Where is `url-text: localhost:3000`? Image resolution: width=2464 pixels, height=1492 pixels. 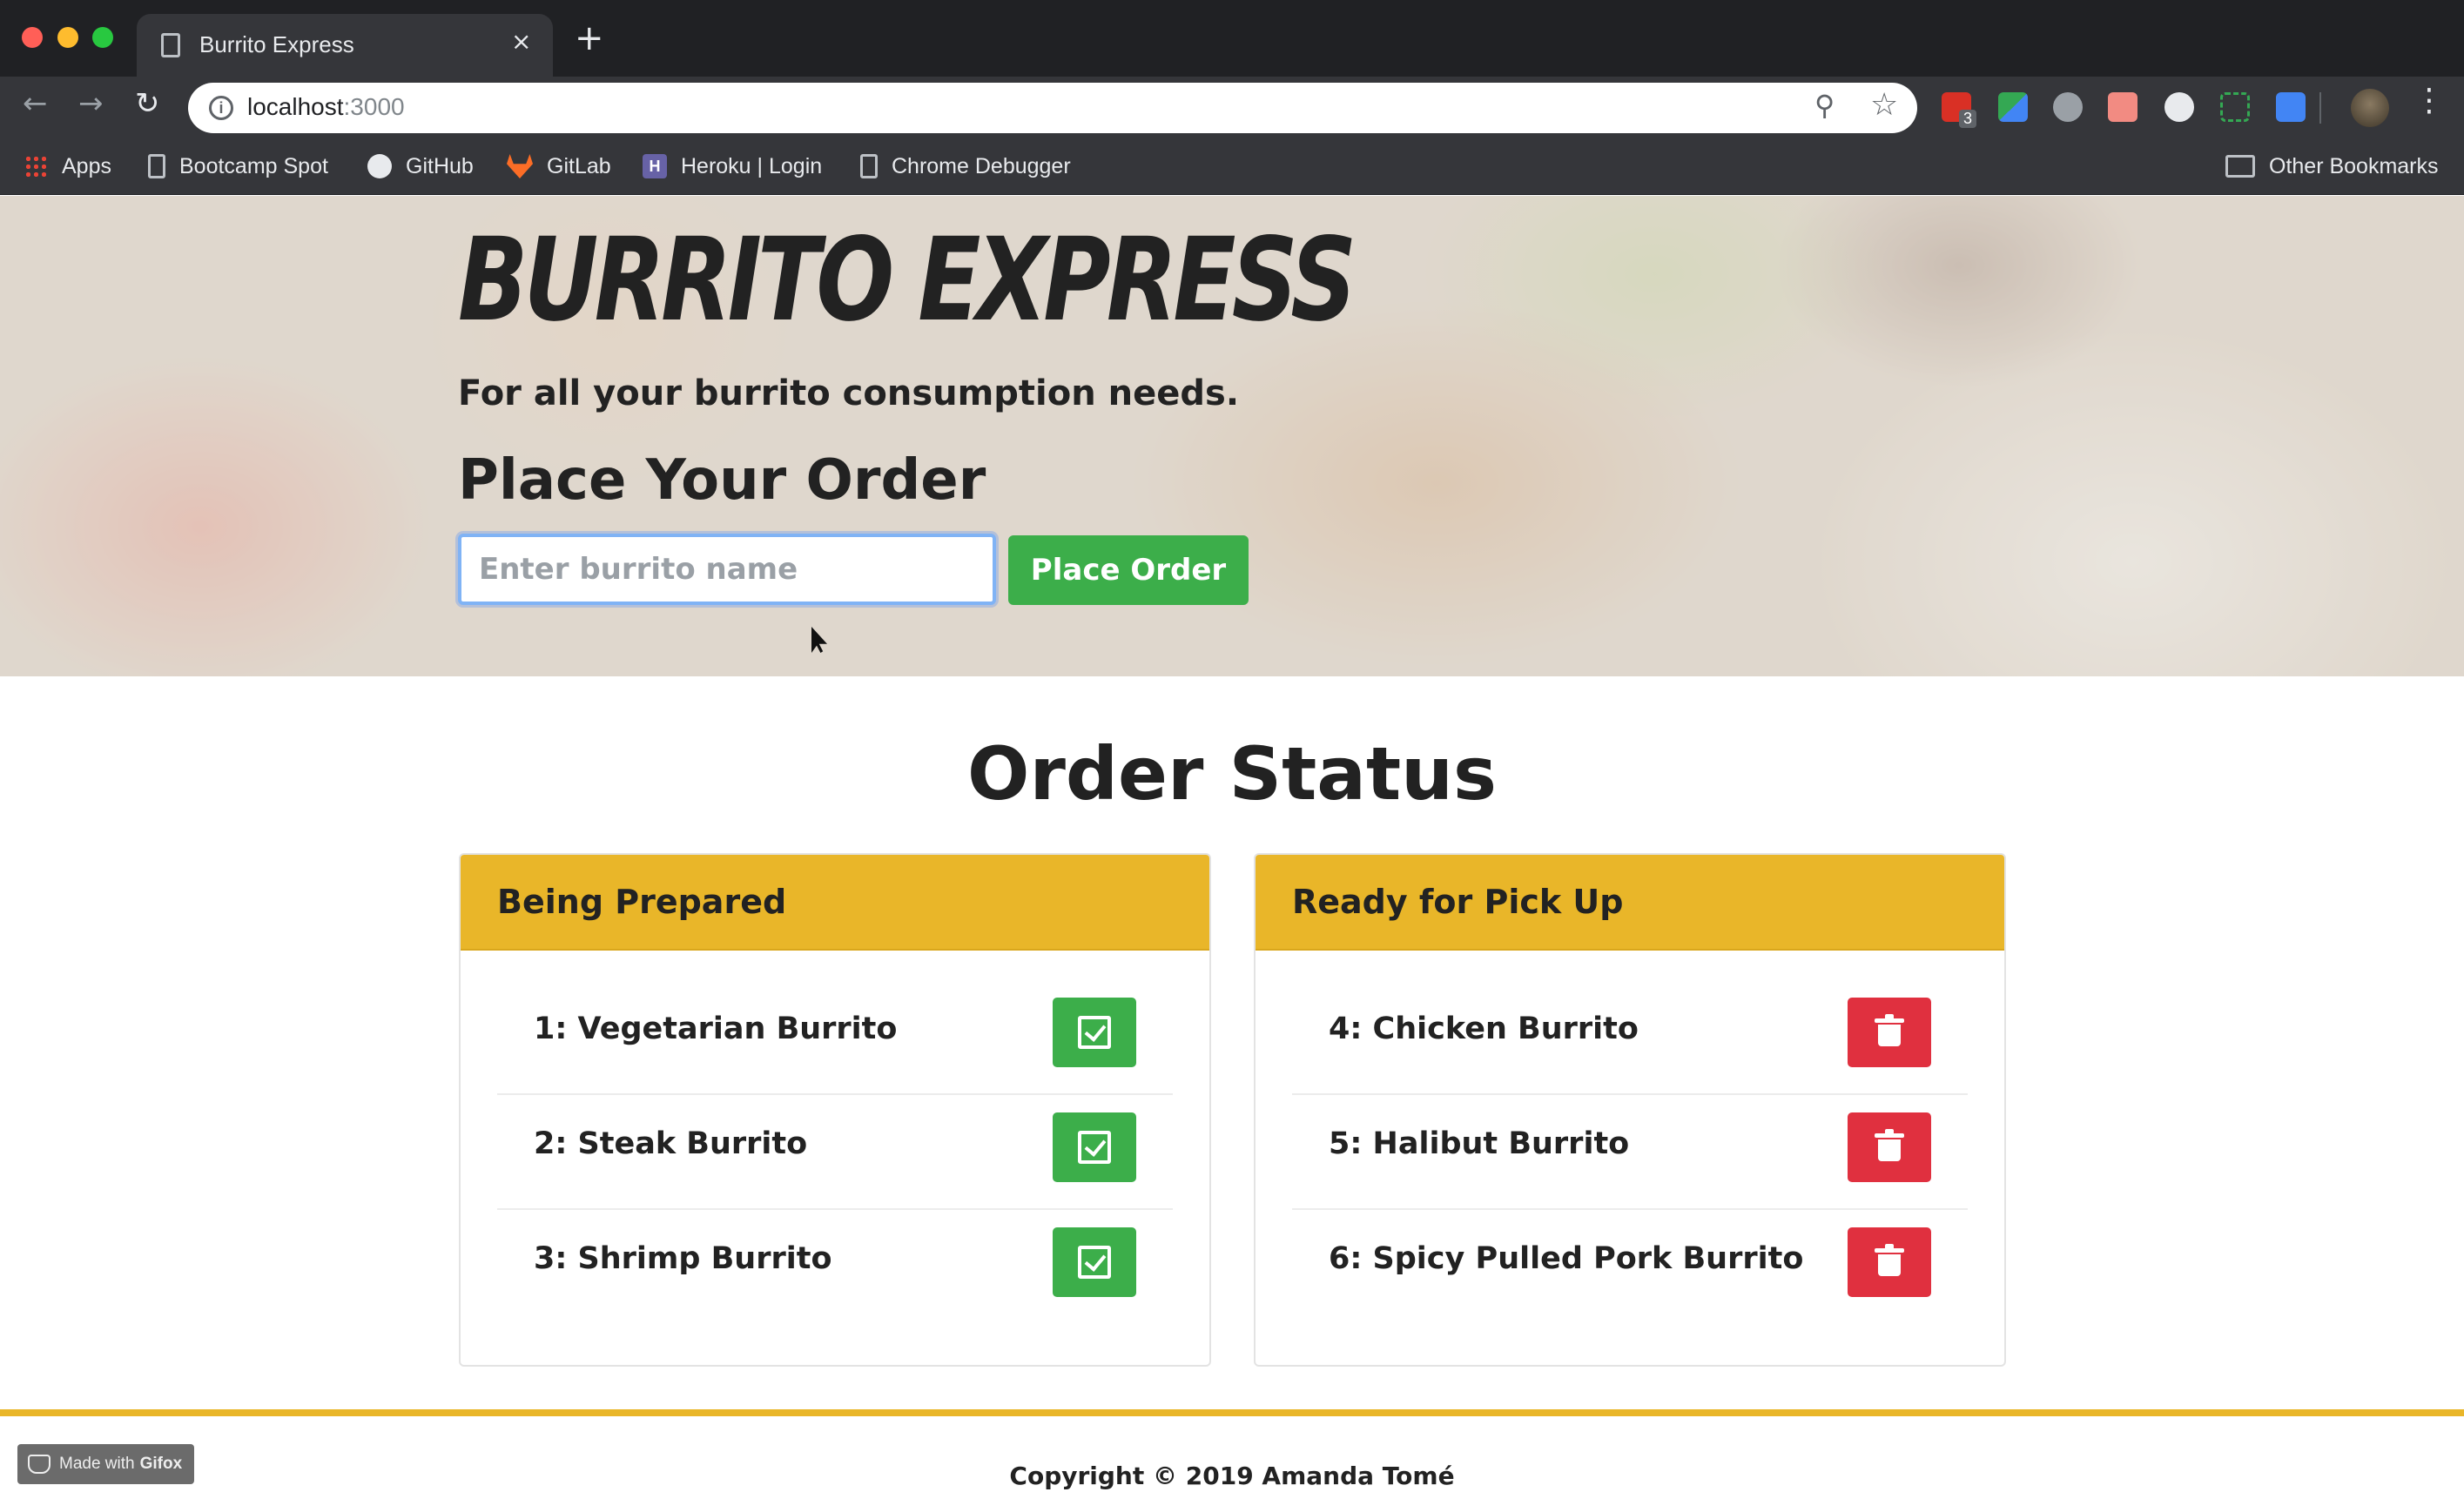
url-text: localhost:3000 is located at coordinates (326, 107).